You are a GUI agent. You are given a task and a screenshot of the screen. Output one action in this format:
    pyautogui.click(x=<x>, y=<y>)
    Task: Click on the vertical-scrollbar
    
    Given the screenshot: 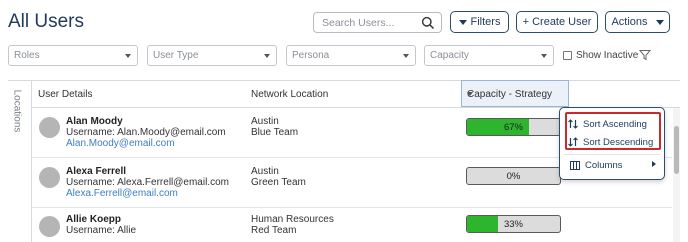 What is the action you would take?
    pyautogui.click(x=676, y=175)
    